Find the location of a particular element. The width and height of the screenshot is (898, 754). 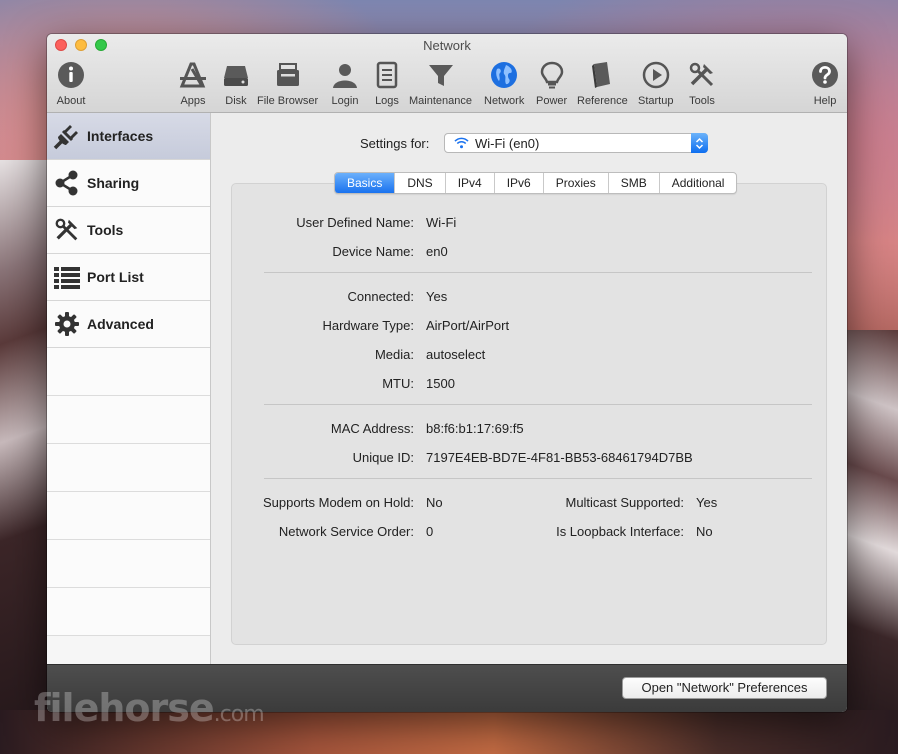

field-value-media: autoselect is located at coordinates (456, 354).